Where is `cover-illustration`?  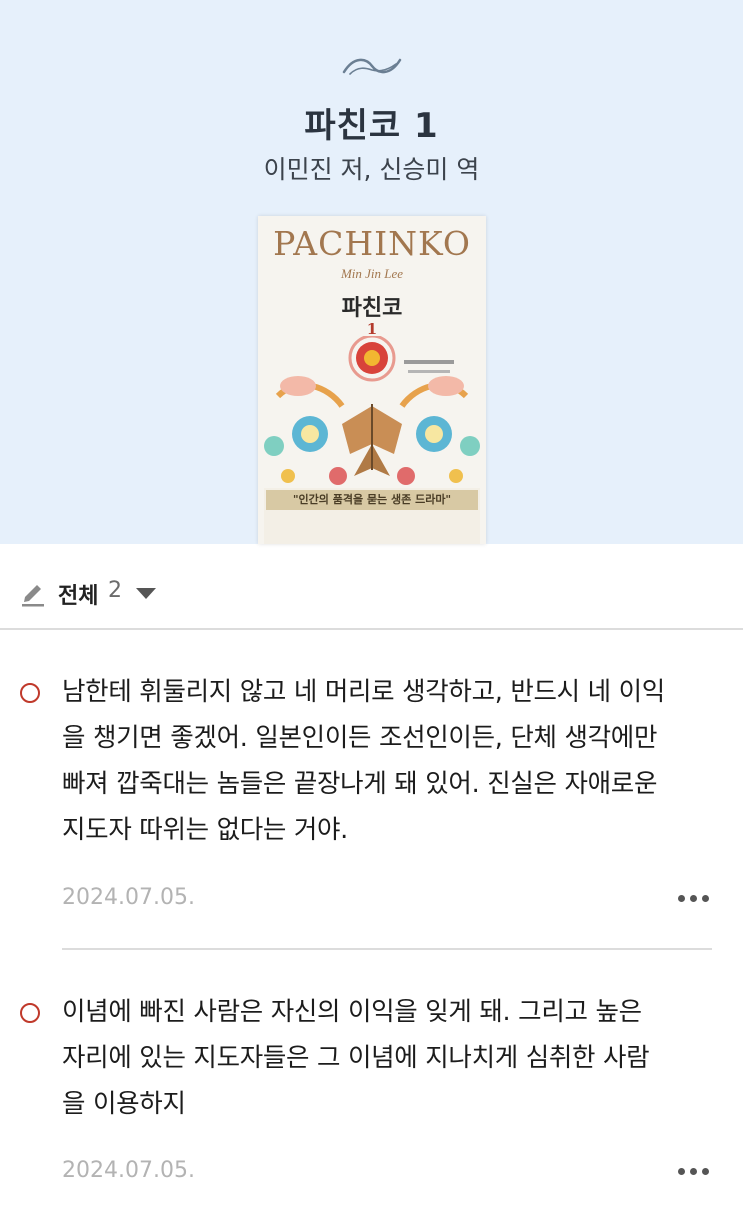 cover-illustration is located at coordinates (372, 416).